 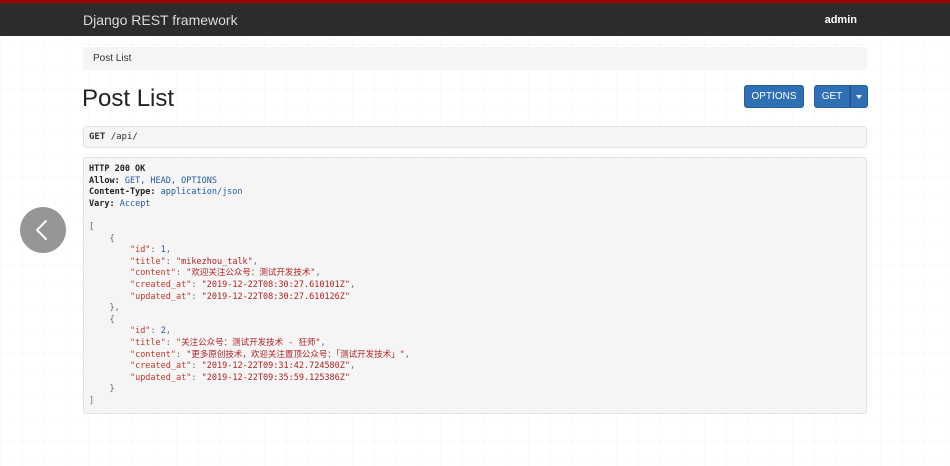 What do you see at coordinates (128, 98) in the screenshot?
I see `page-title: Post List` at bounding box center [128, 98].